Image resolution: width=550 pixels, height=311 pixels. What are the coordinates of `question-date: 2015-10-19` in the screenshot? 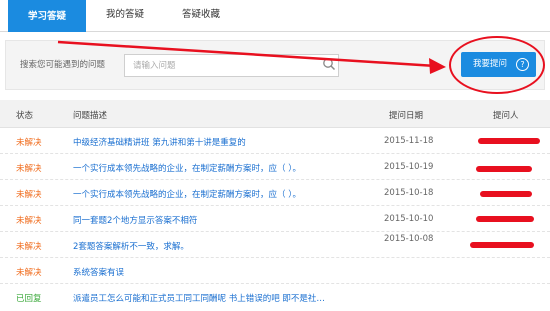 It's located at (409, 167).